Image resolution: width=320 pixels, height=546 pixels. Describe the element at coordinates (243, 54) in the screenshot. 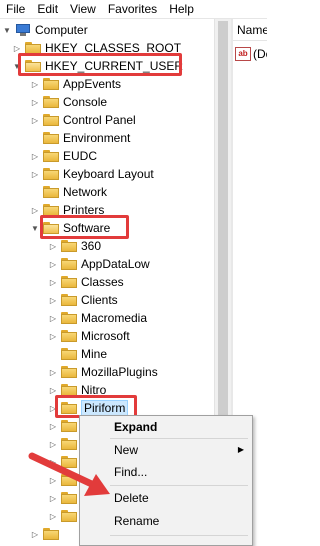

I see `string-value-icon: ab` at that location.